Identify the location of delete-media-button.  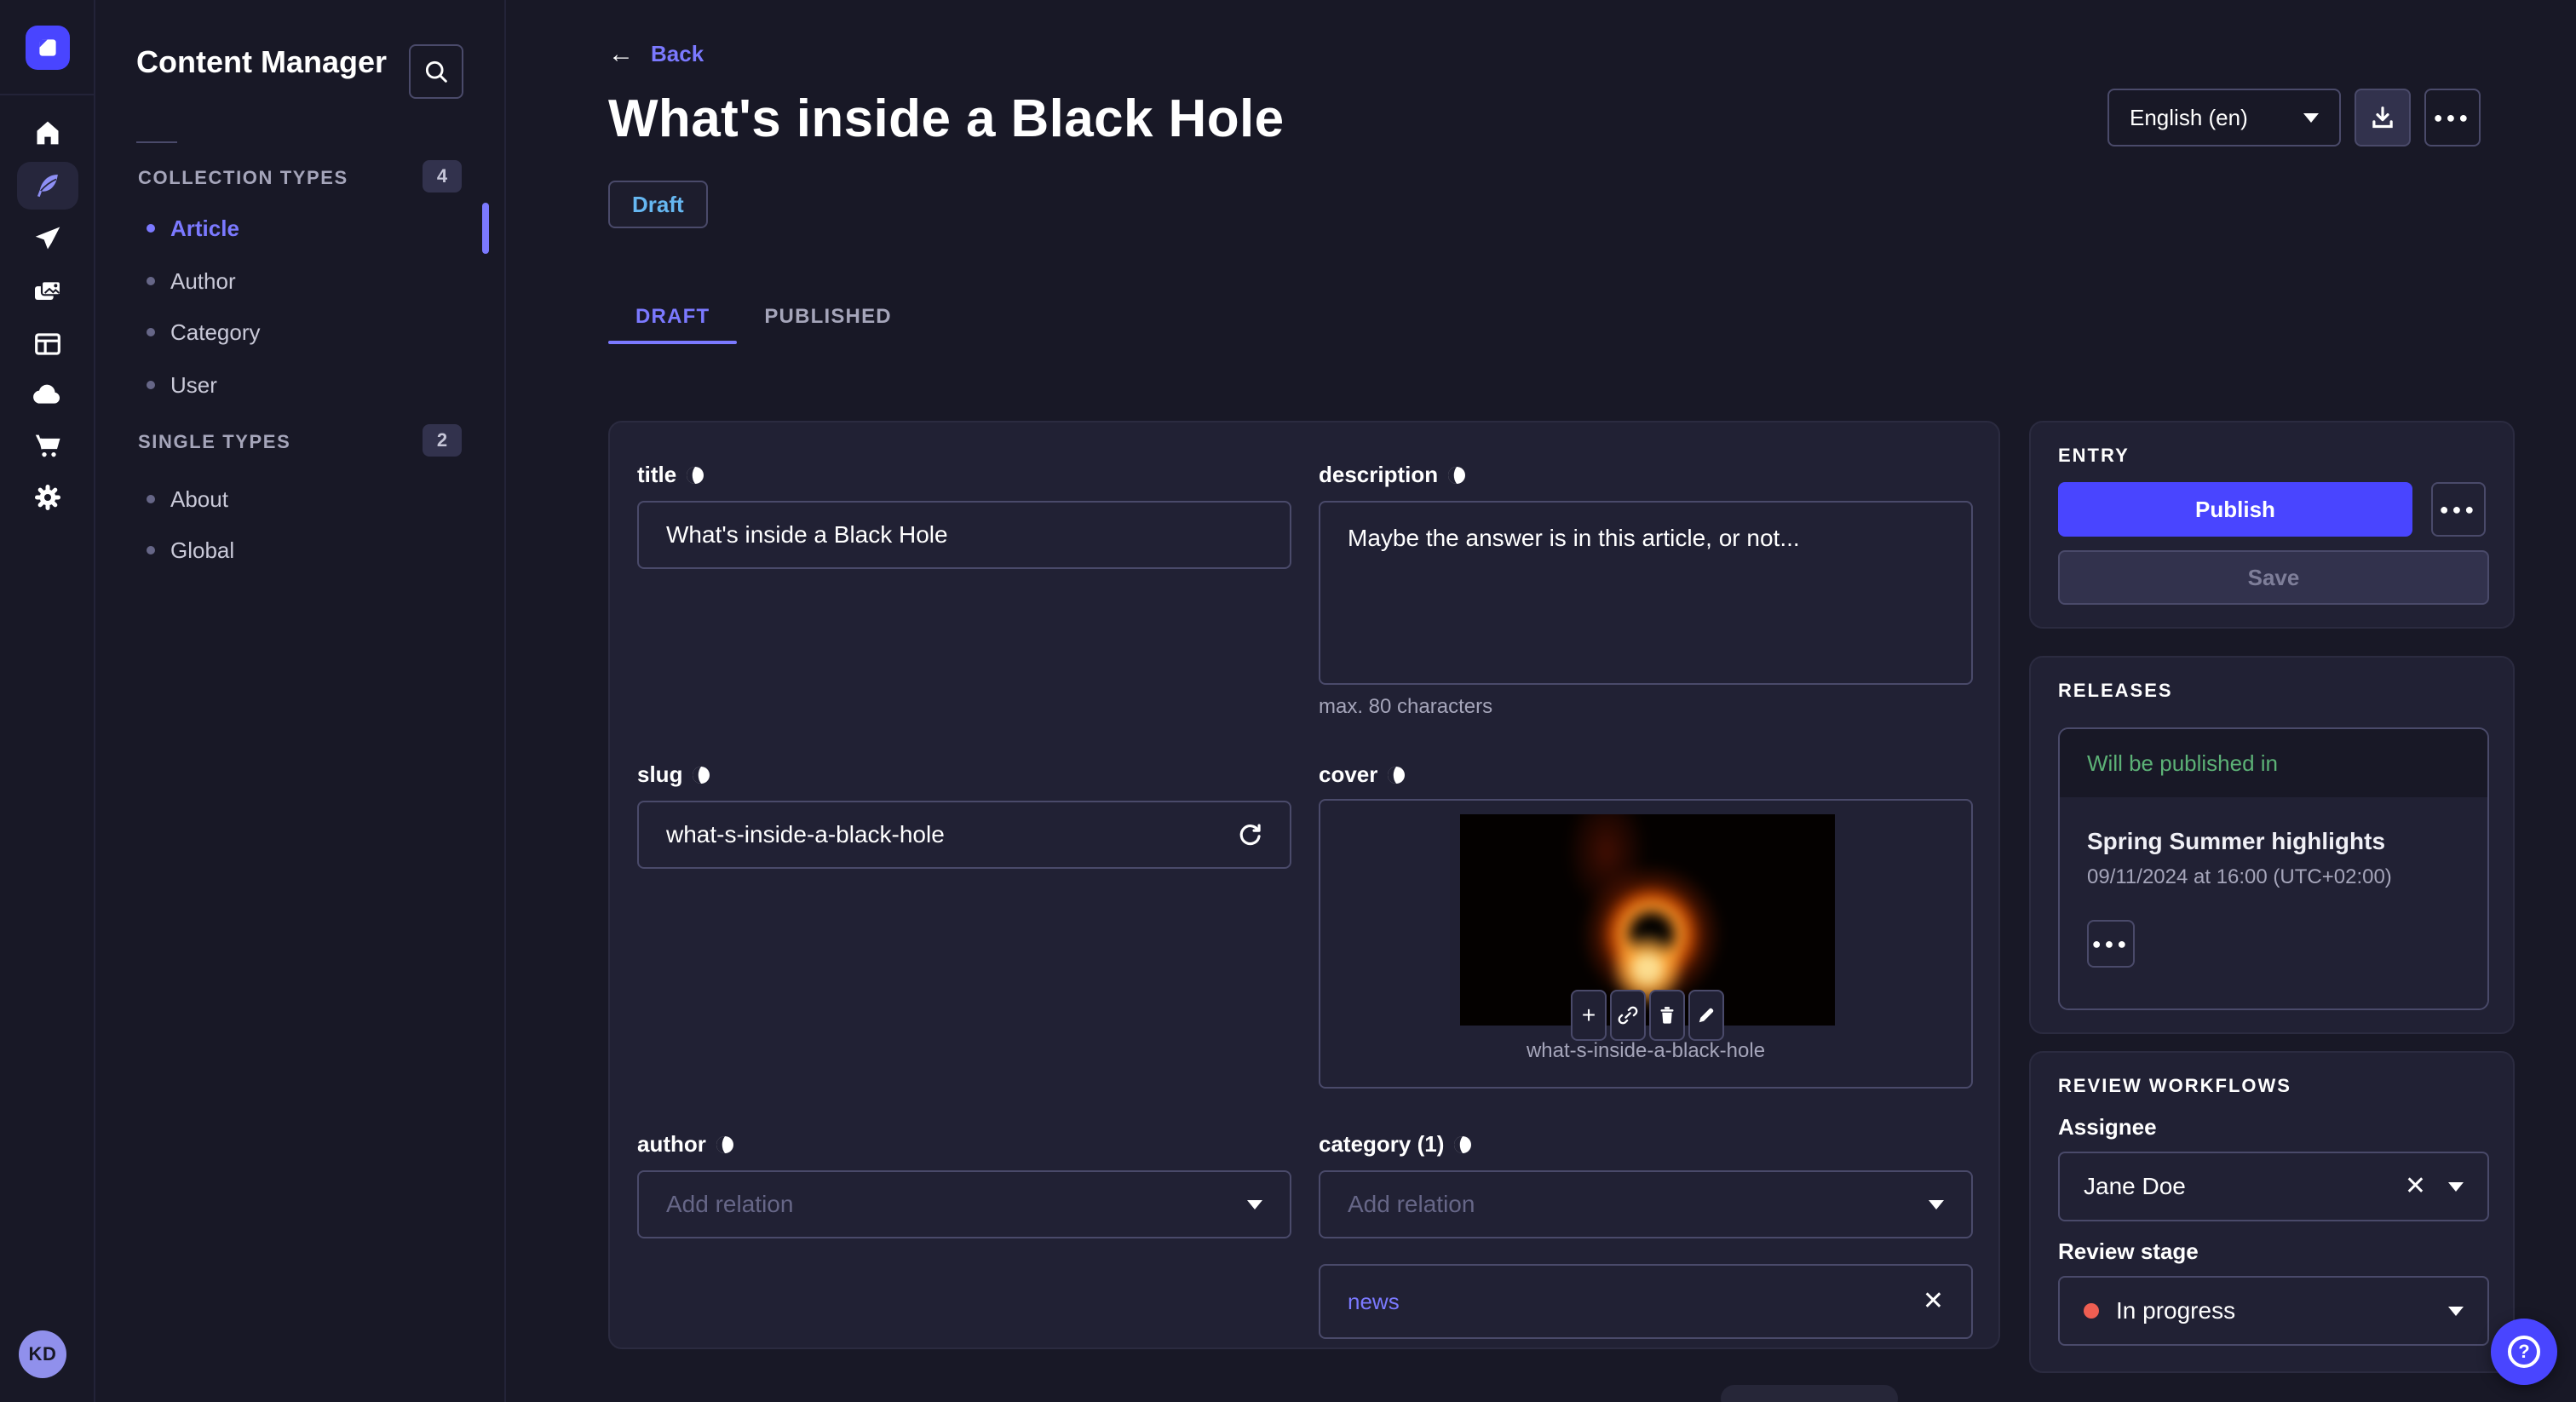
(1667, 1015).